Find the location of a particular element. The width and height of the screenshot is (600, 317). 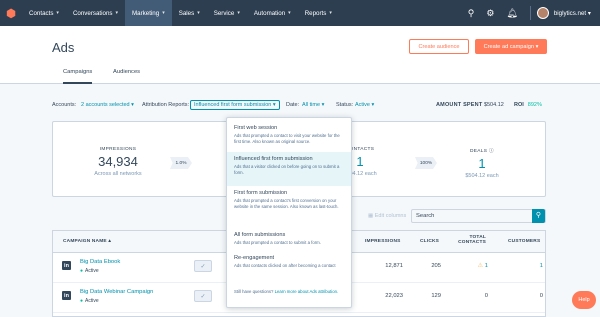

nav-label: Marketing is located at coordinates (146, 13).